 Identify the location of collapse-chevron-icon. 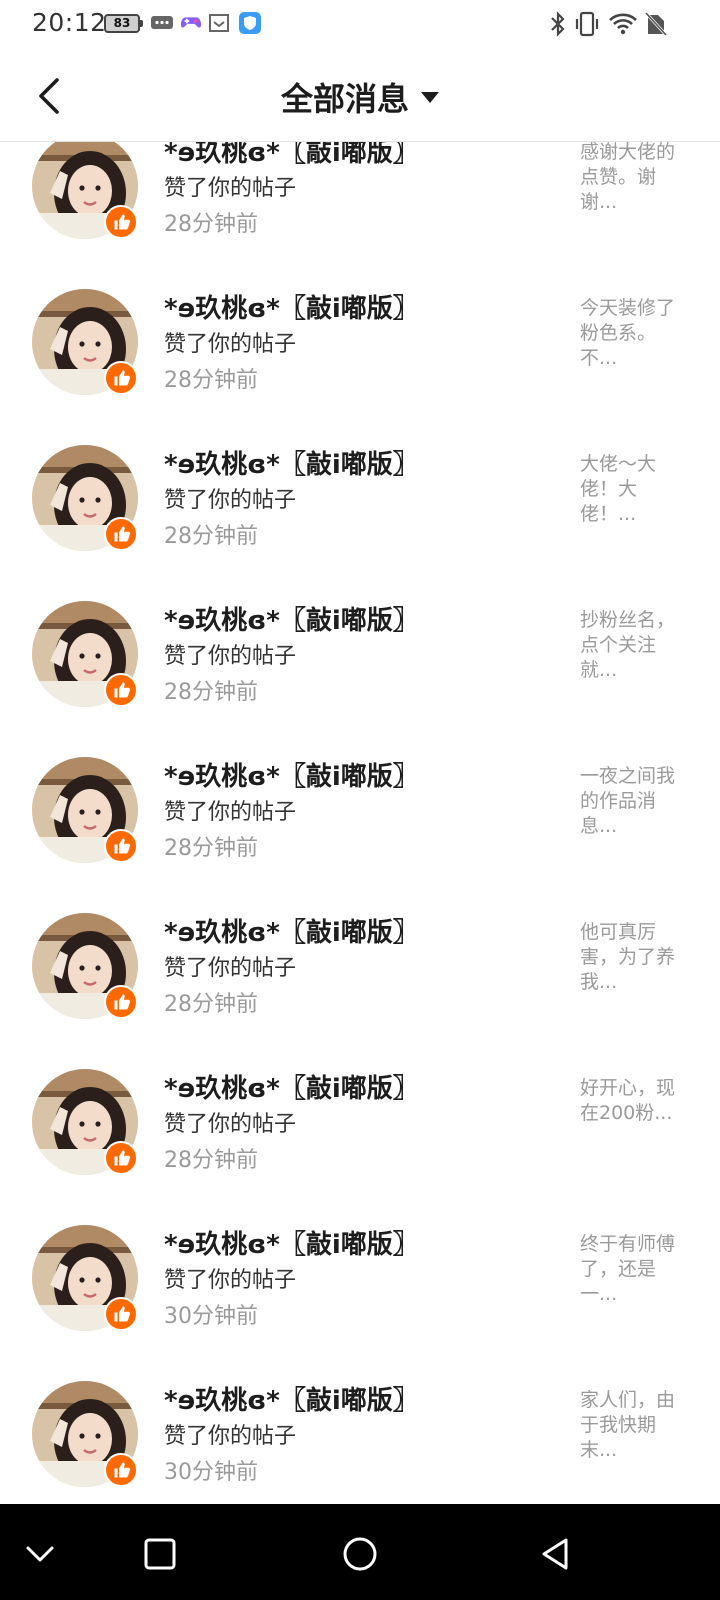
(40, 1554).